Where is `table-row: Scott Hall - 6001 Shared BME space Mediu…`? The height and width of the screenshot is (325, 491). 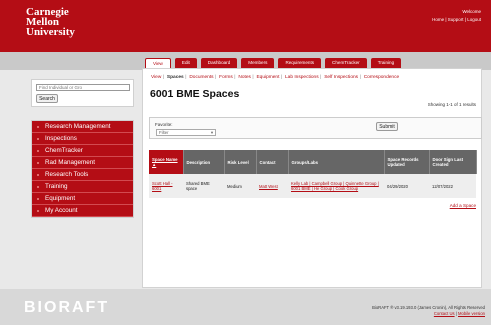
table-row: Scott Hall - 6001 Shared BME space Mediu… is located at coordinates (312, 186).